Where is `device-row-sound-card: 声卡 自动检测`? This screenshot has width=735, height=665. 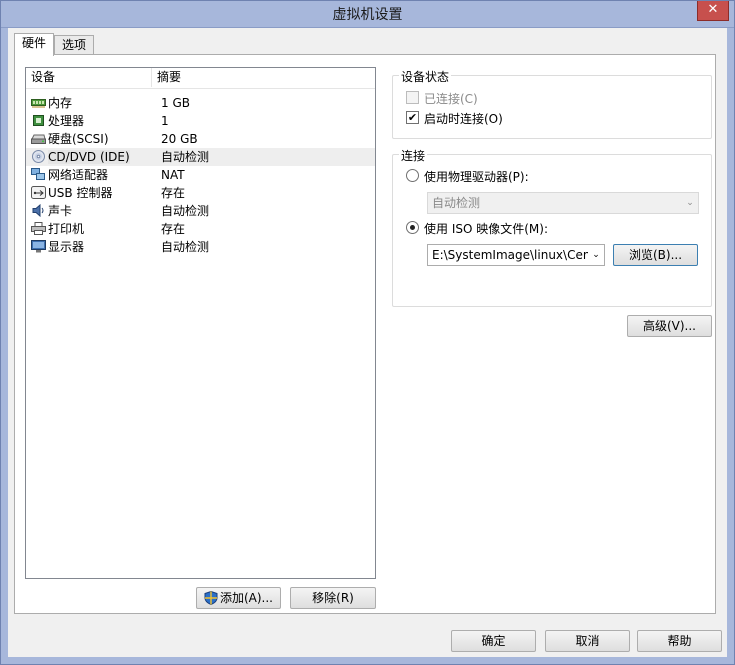
device-row-sound-card: 声卡 自动检测 is located at coordinates (200, 211).